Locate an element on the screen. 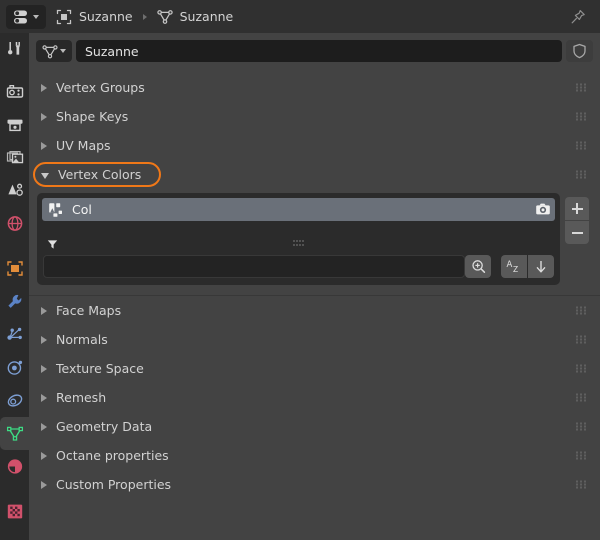  shield-icon is located at coordinates (579, 51).